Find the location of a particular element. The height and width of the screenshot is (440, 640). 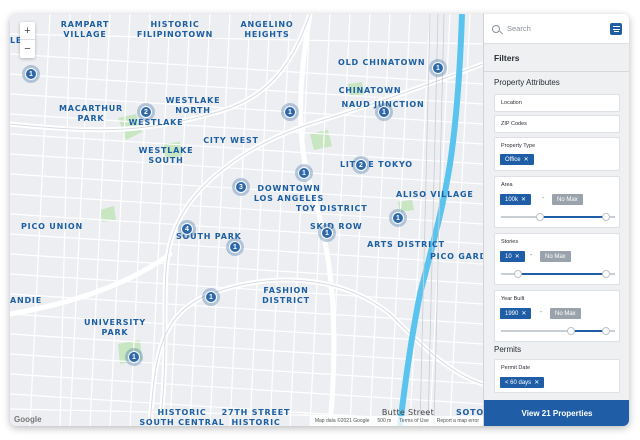

year-built-filter: Year Built 1990 ✕ - No Max is located at coordinates (557, 316).